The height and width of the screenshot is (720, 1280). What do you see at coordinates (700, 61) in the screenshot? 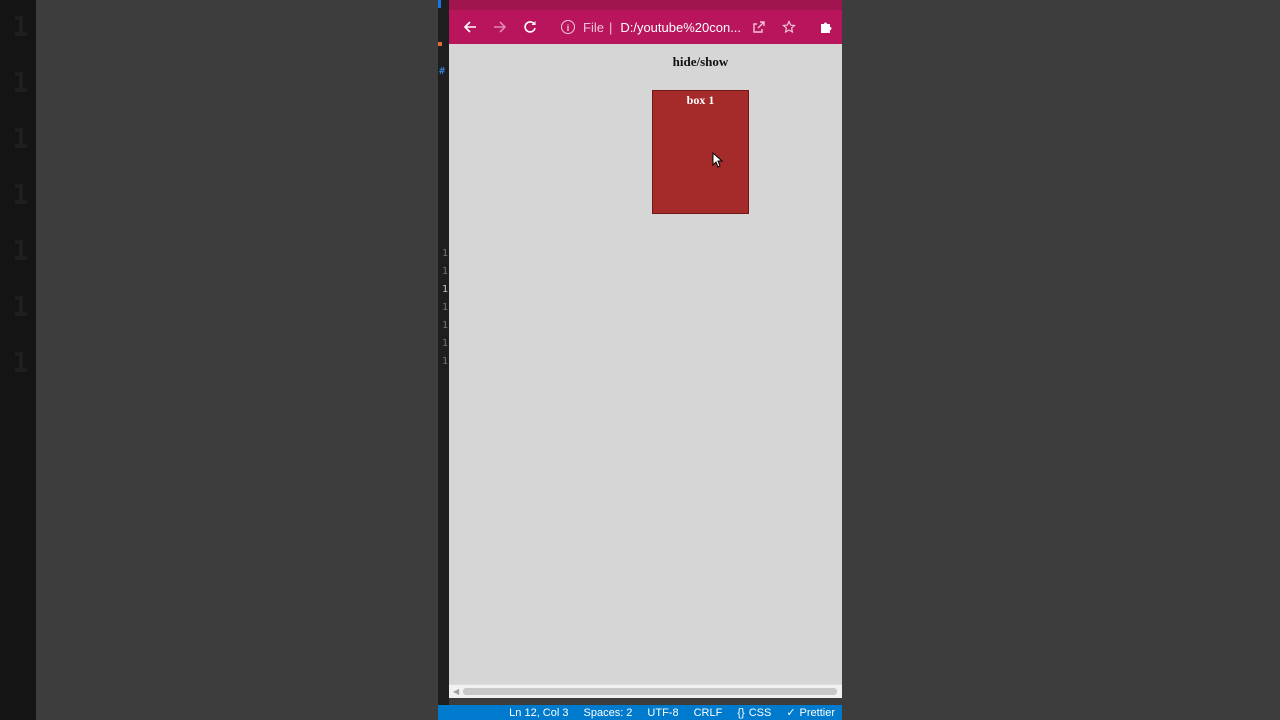
I see `page-heading: hide/show` at bounding box center [700, 61].